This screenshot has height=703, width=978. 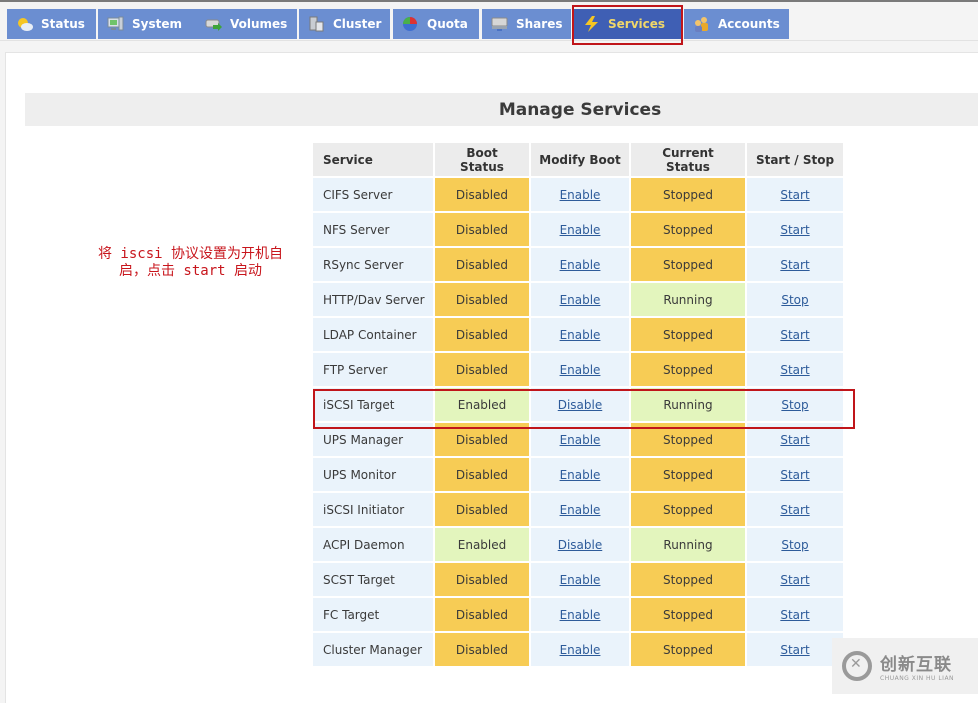 I want to click on drive-arrow-icon, so click(x=213, y=24).